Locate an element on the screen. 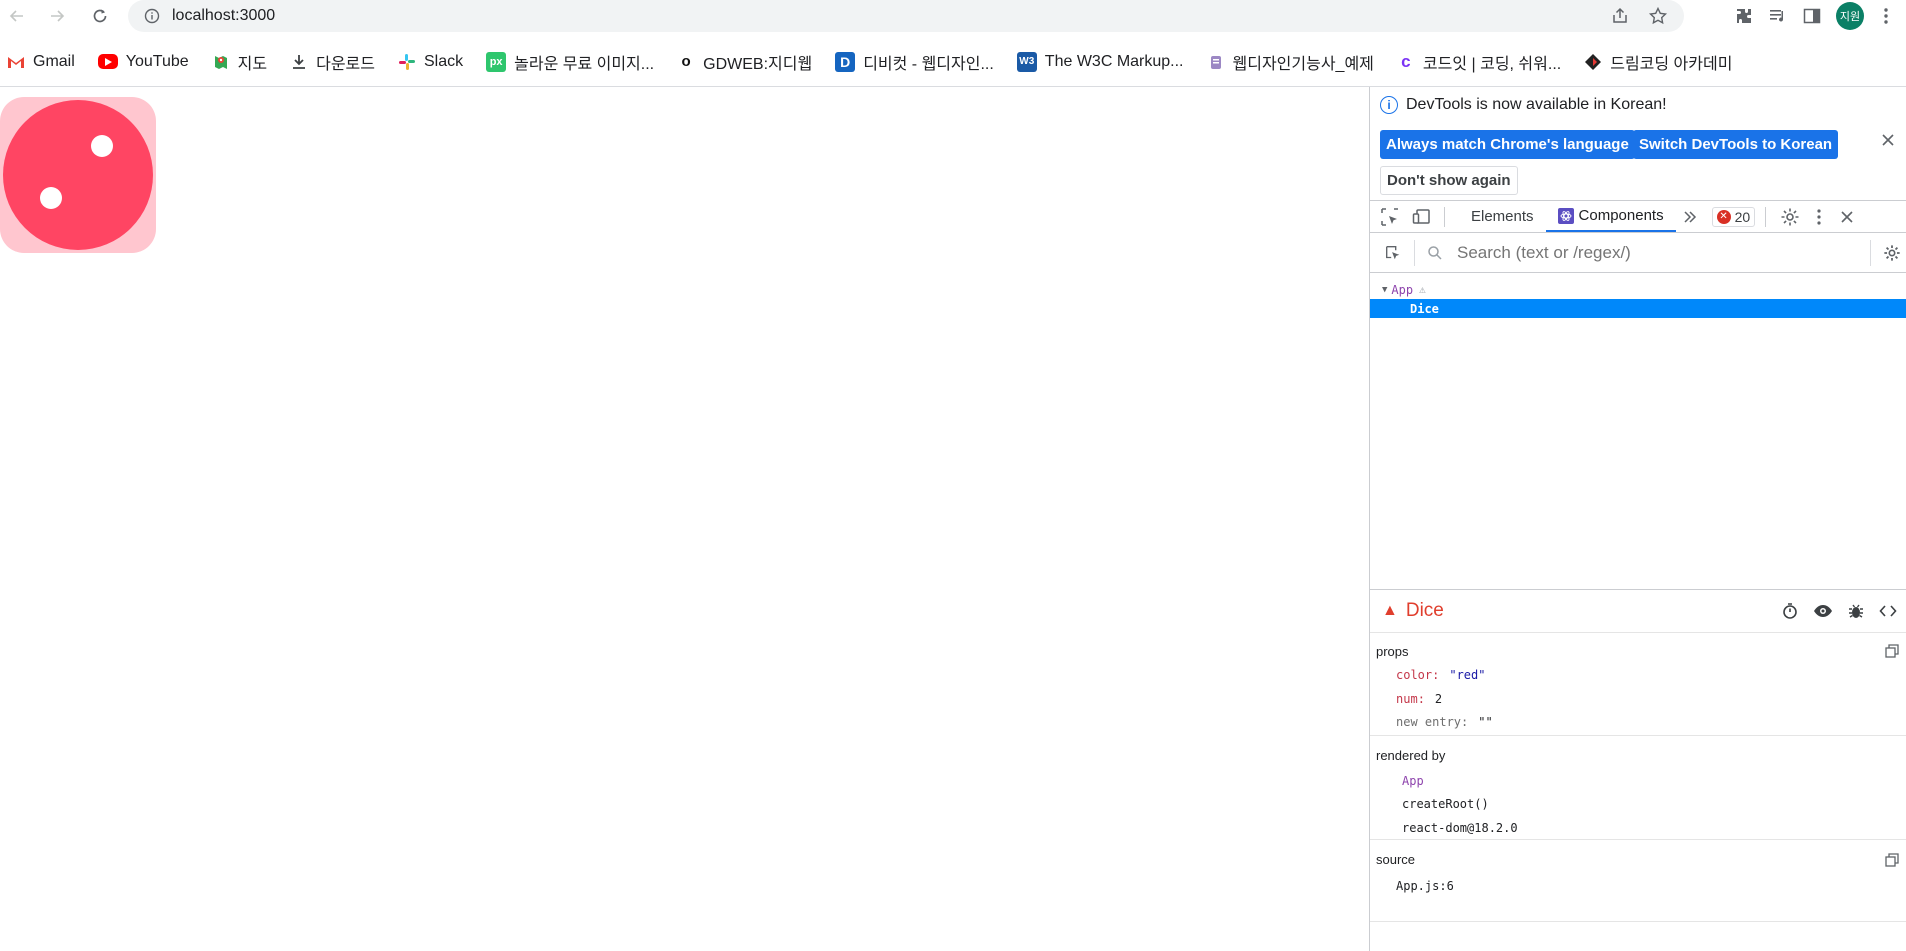 The image size is (1906, 951). dice-tile is located at coordinates (78, 175).